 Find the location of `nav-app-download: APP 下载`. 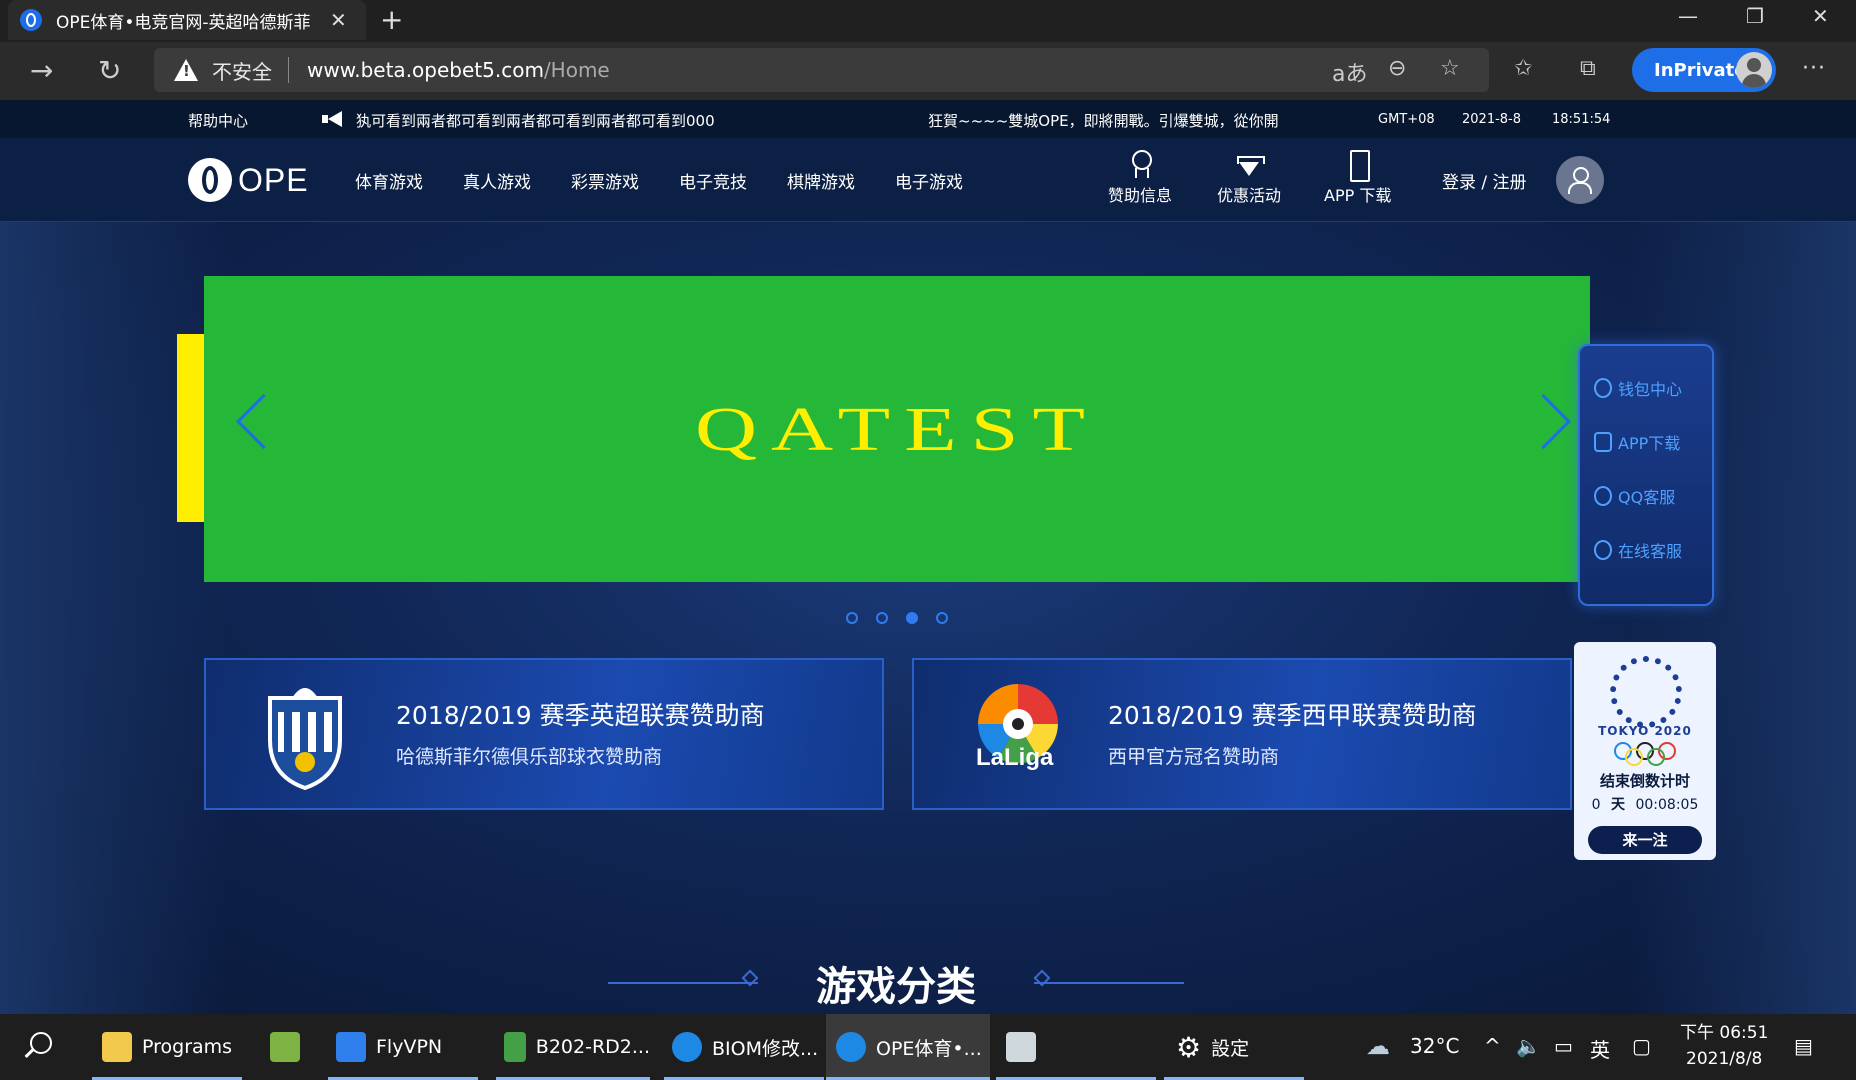

nav-app-download: APP 下载 is located at coordinates (1357, 178).